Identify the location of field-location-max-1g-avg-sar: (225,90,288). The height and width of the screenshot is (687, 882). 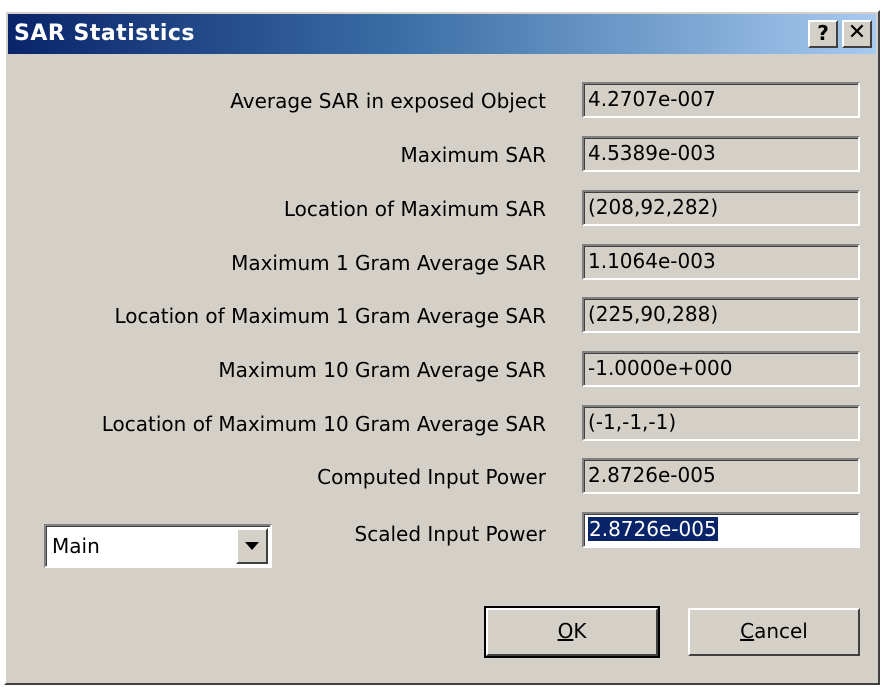
(721, 315).